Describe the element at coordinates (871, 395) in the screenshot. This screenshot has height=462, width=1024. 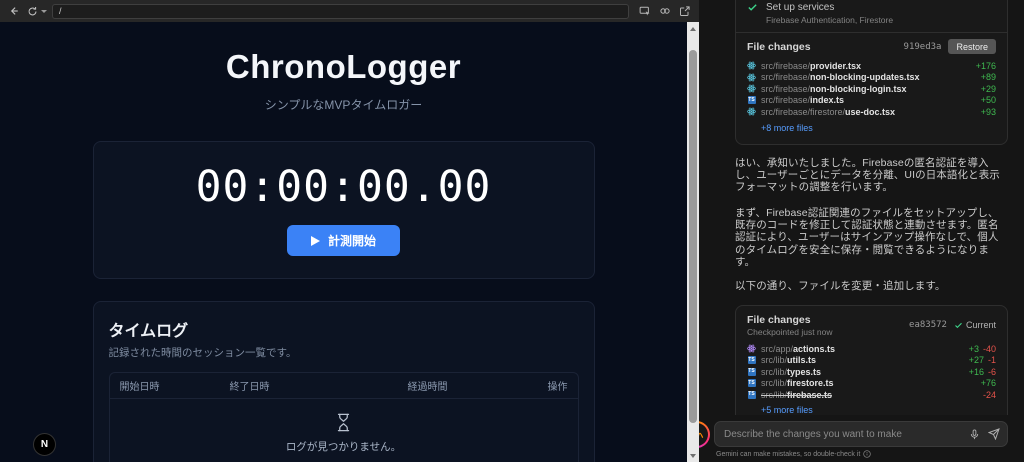
I see `file-row-deleted: TS src/lib/firebase.ts -24` at that location.